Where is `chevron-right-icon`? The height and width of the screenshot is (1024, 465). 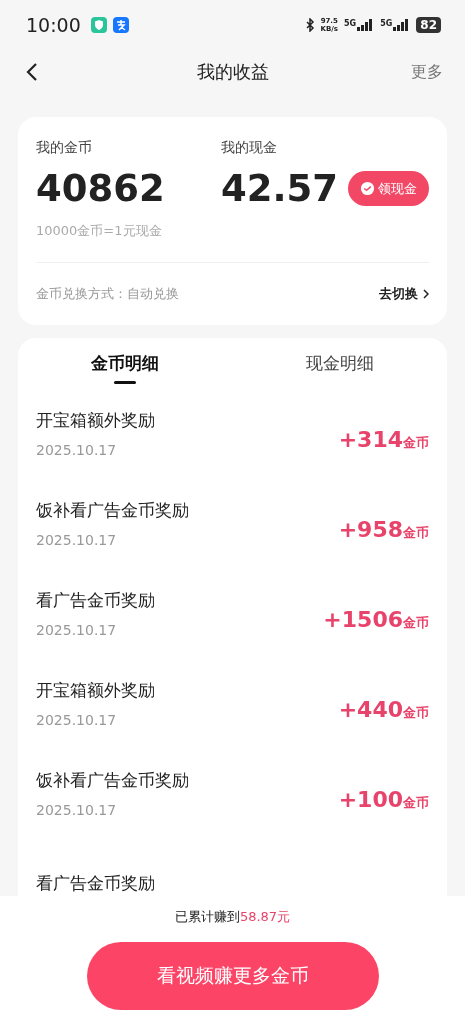 chevron-right-icon is located at coordinates (426, 294).